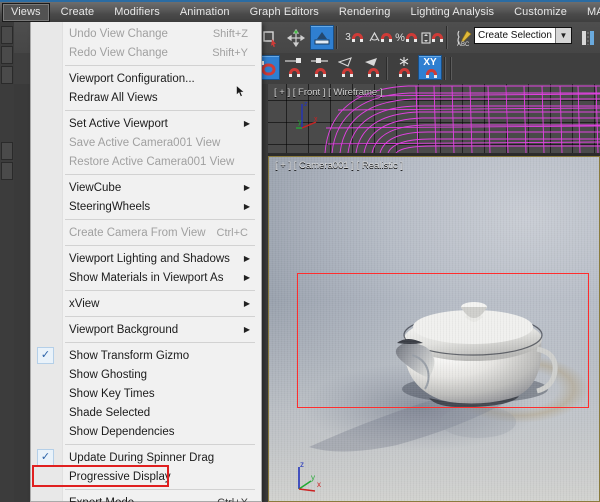 Image resolution: width=600 pixels, height=502 pixels. What do you see at coordinates (108, 374) in the screenshot?
I see `menu-item-label: Show Ghosting` at bounding box center [108, 374].